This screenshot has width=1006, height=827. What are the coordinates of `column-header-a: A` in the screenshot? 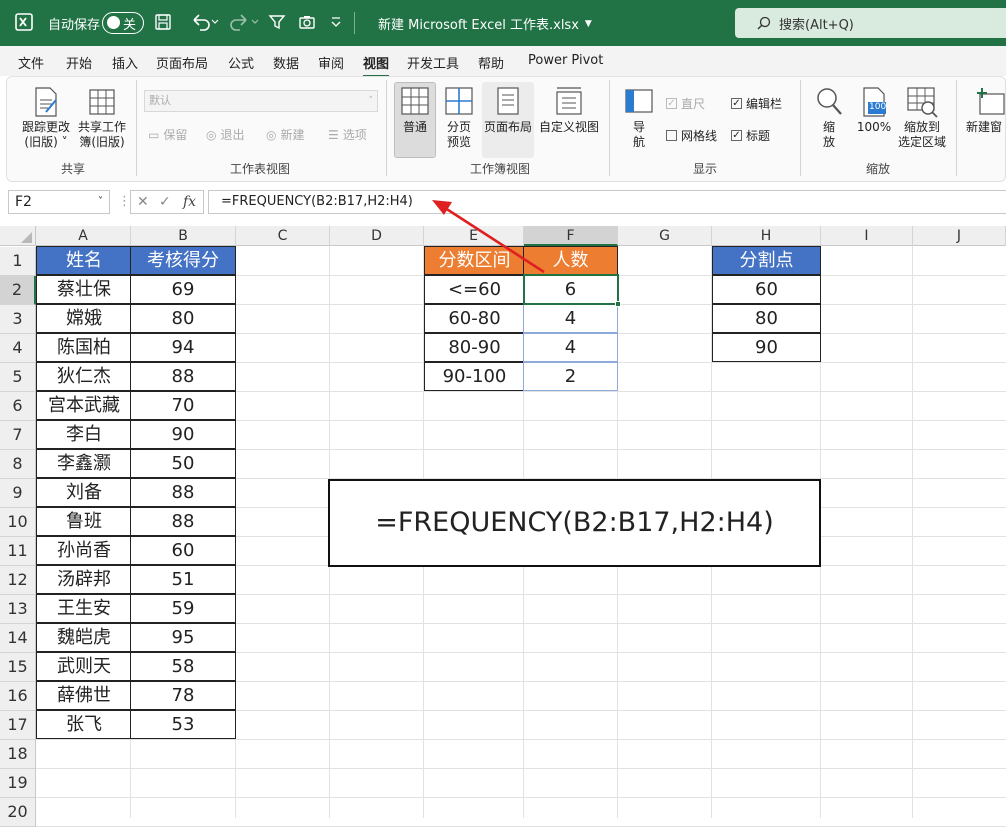 It's located at (83, 236).